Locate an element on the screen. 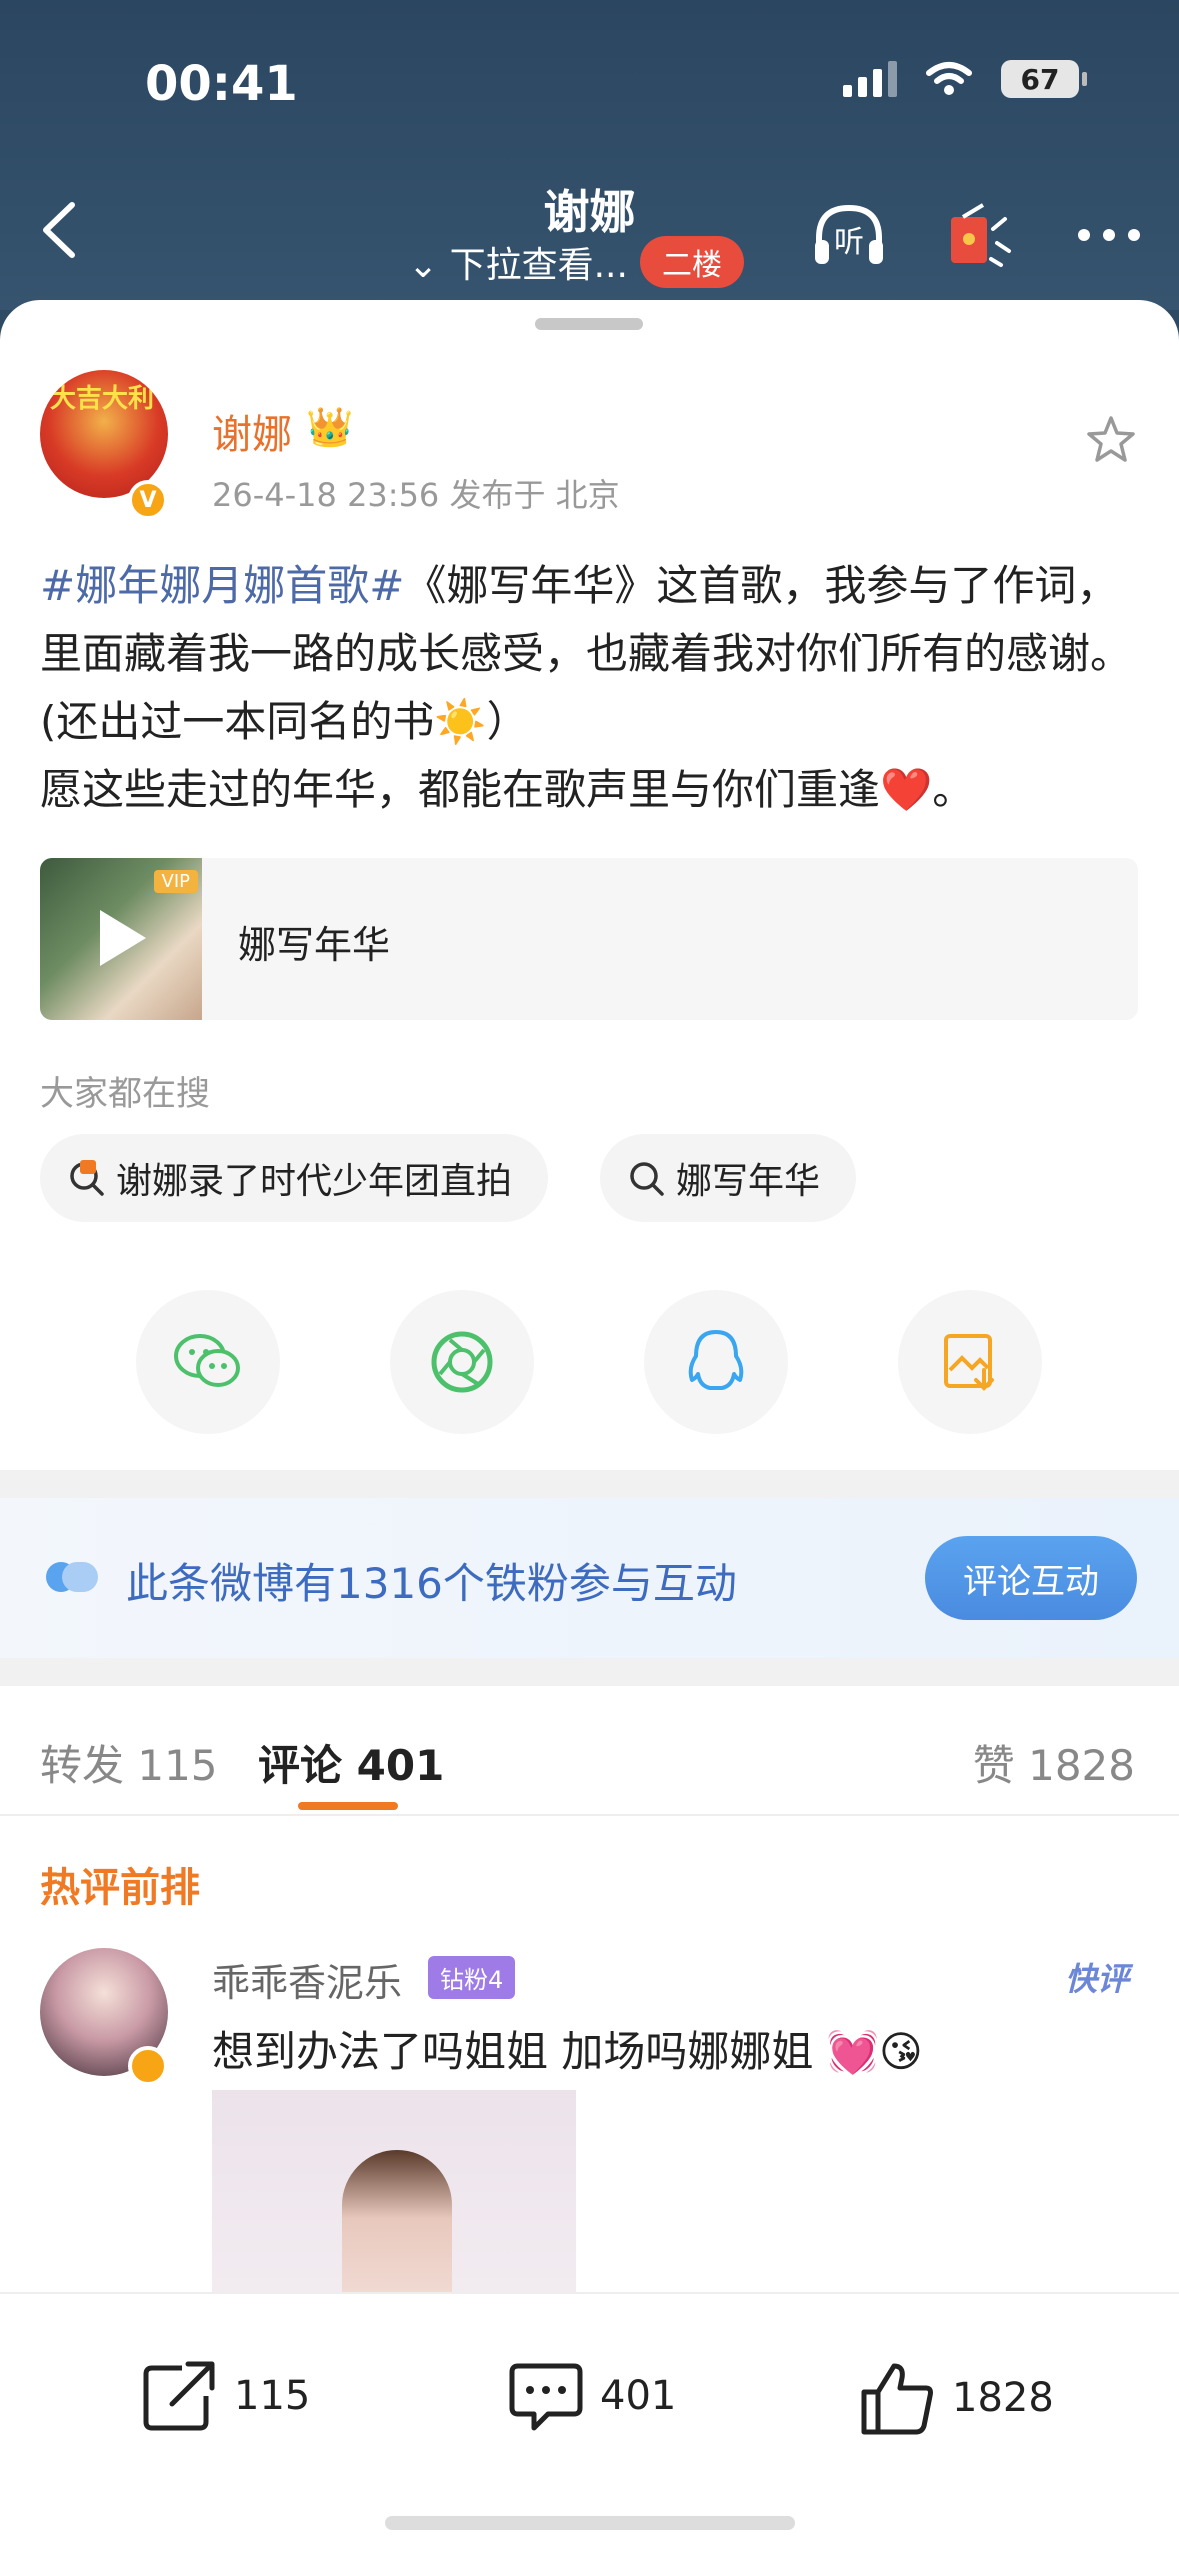 Image resolution: width=1179 pixels, height=2556 pixels. qq-icon is located at coordinates (716, 1360).